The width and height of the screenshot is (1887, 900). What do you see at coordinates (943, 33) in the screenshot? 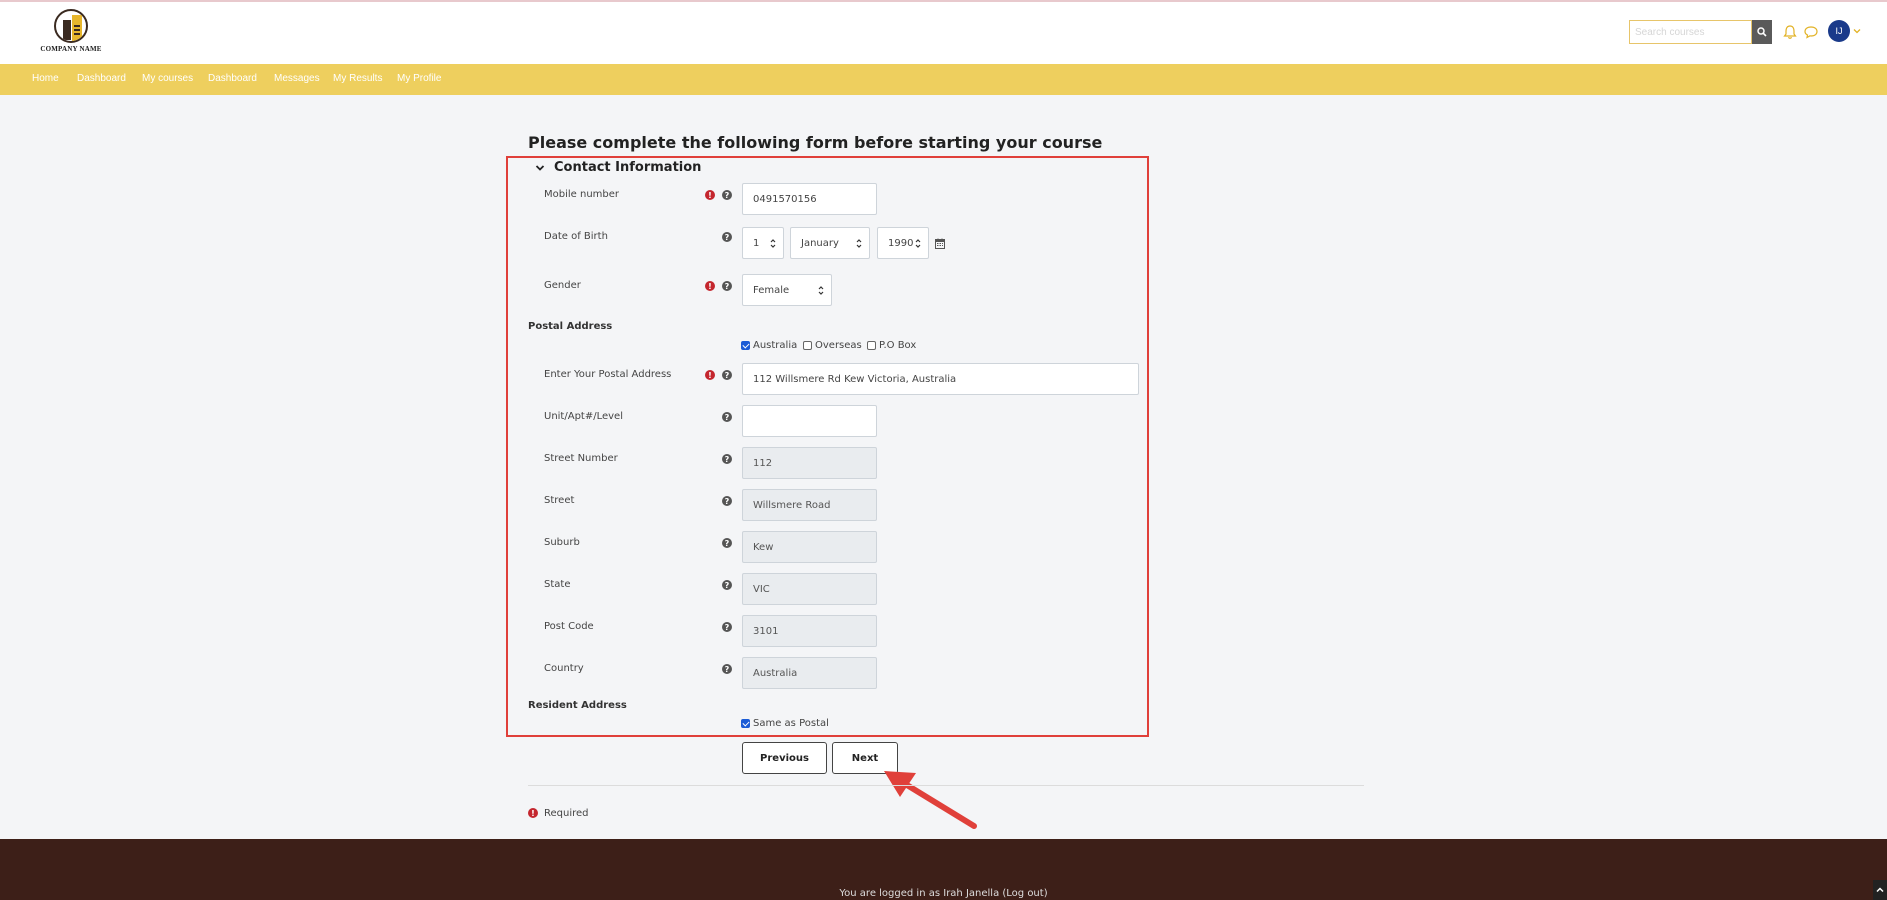
I see `site-header` at bounding box center [943, 33].